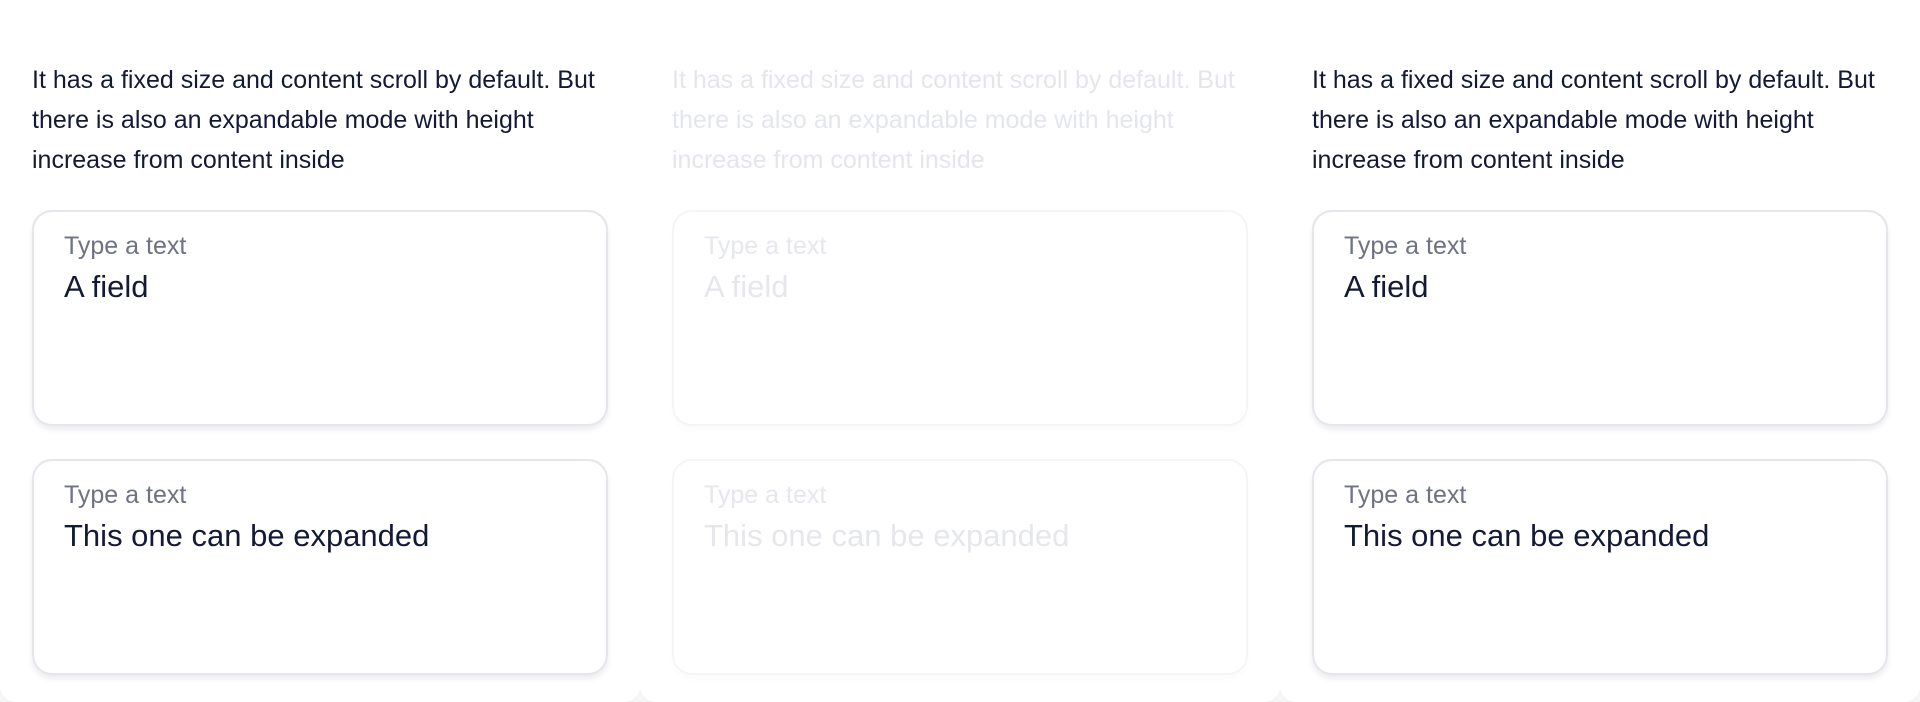 The width and height of the screenshot is (1920, 702). Describe the element at coordinates (960, 318) in the screenshot. I see `text-field-disabled: Type a text A field` at that location.